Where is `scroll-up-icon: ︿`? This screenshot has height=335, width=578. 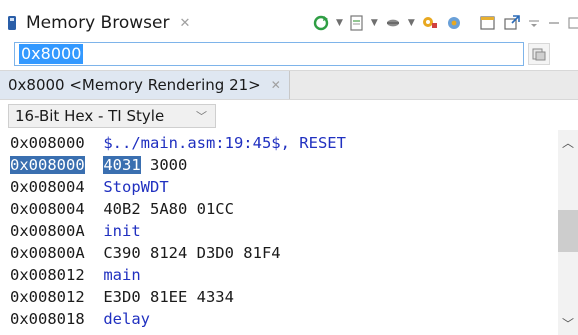
scroll-up-icon: ︿ is located at coordinates (568, 142).